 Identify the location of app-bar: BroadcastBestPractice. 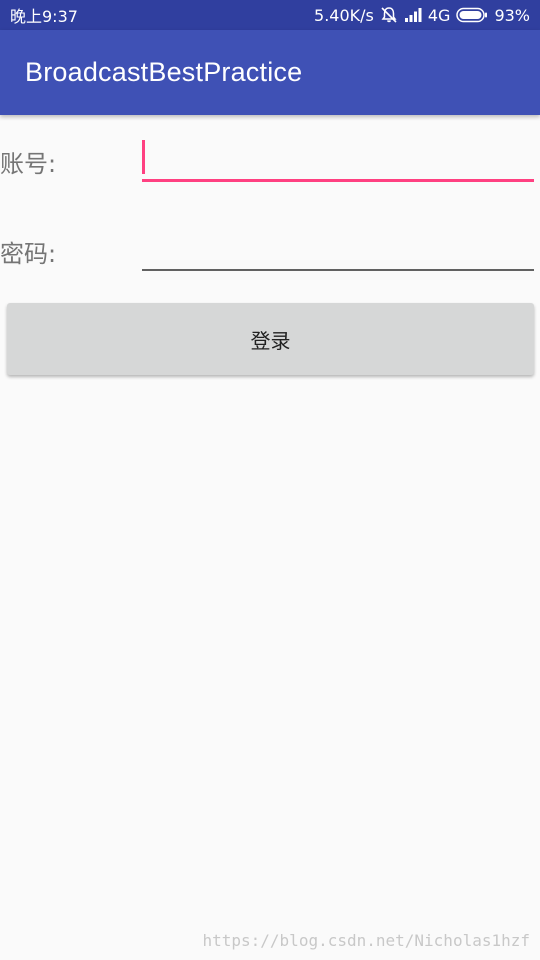
(270, 72).